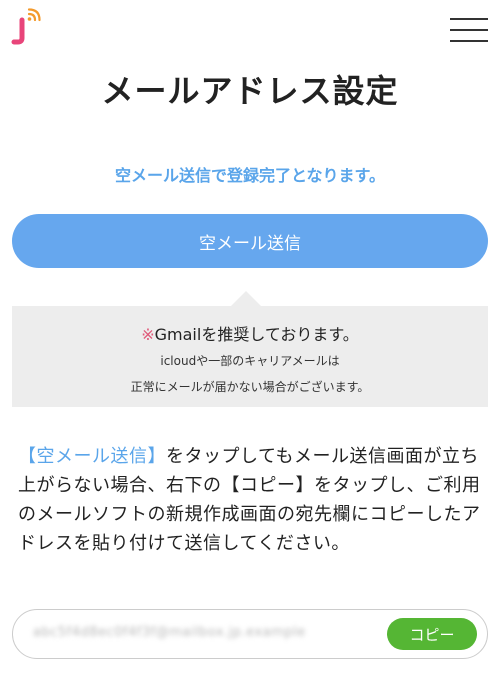 The width and height of the screenshot is (500, 679). Describe the element at coordinates (250, 175) in the screenshot. I see `lead-text: 空メール送信で登録完了となります。` at that location.